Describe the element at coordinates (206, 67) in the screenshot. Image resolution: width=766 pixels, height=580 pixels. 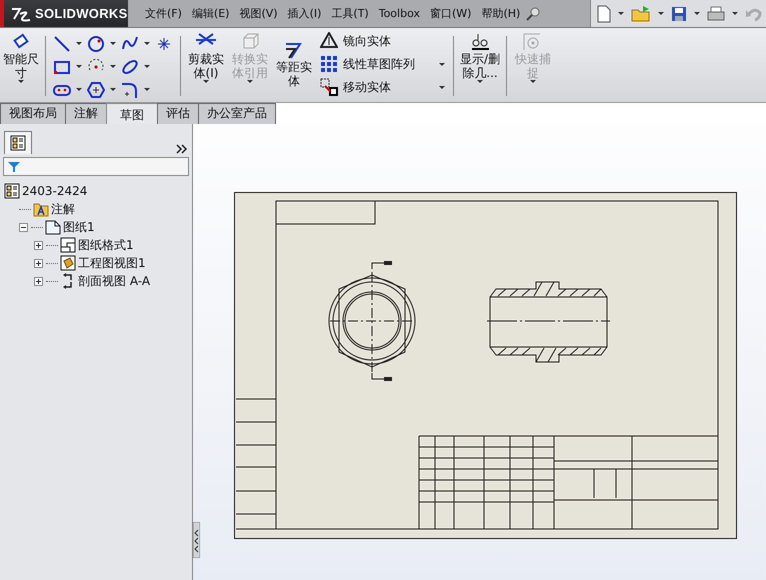
I see `ribbon-button: 剪裁实体(I)` at that location.